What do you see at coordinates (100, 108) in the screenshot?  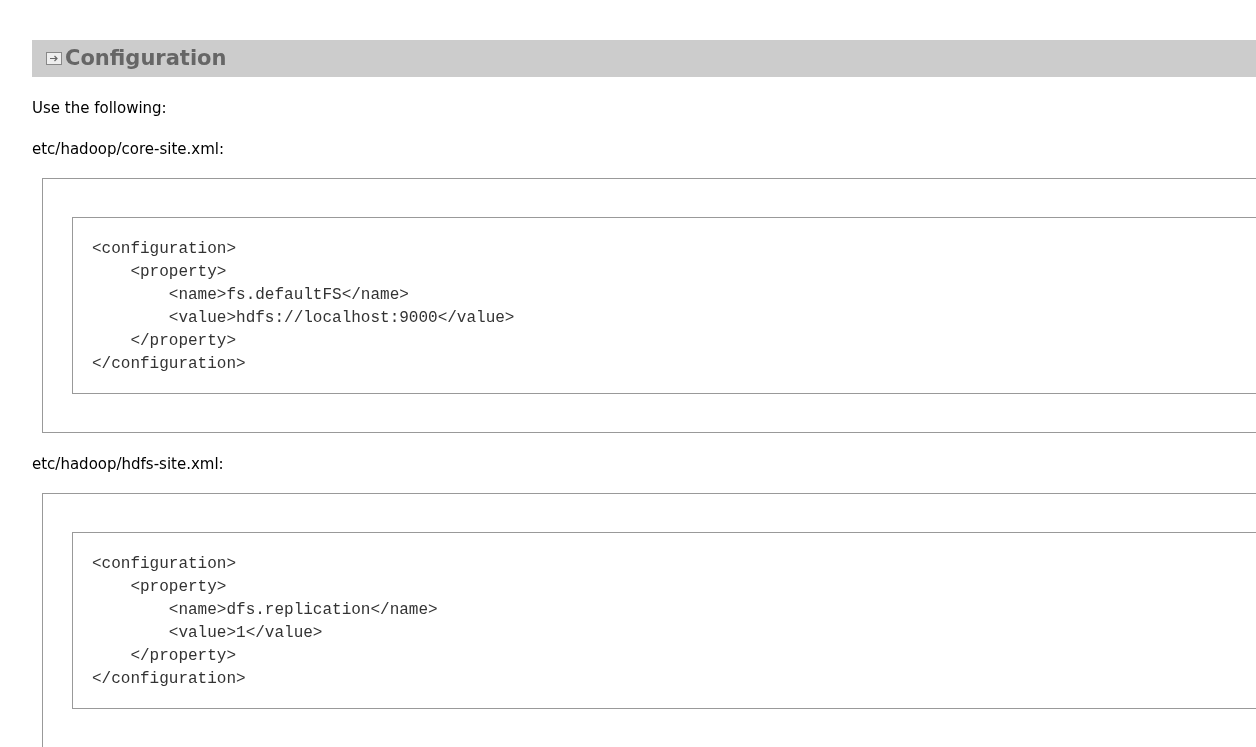 I see `intro-text: Use the following:` at bounding box center [100, 108].